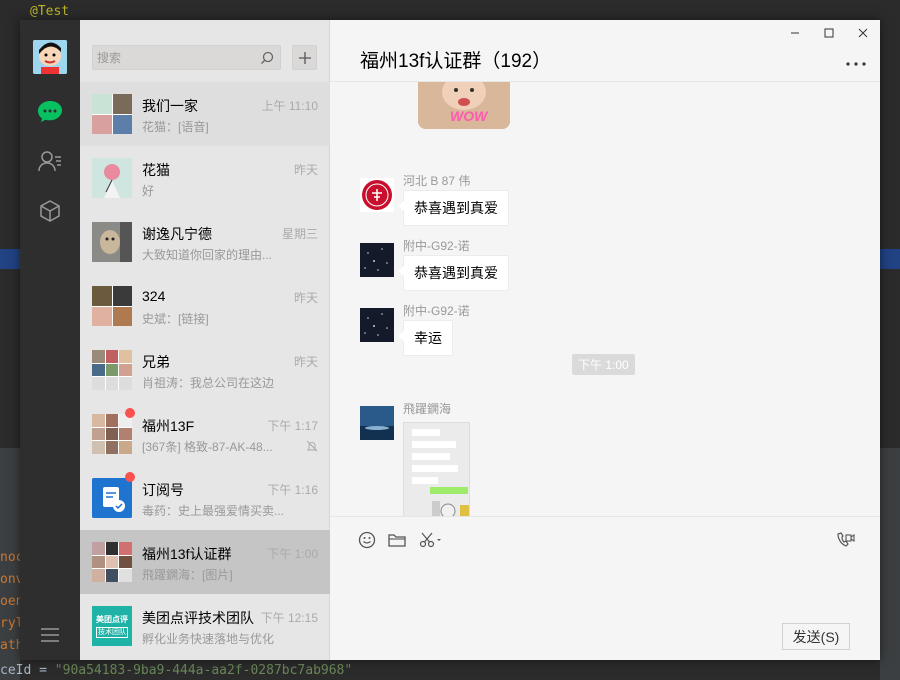 The image size is (900, 680). Describe the element at coordinates (198, 618) in the screenshot. I see `session-name: 美团点评技术团队` at that location.